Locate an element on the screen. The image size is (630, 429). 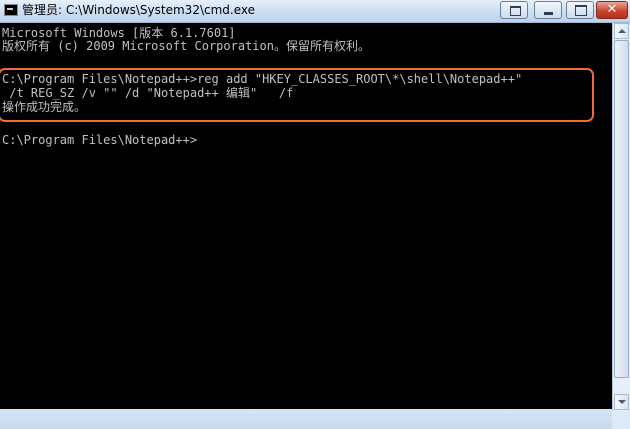
arrow-up-icon is located at coordinates (622, 31).